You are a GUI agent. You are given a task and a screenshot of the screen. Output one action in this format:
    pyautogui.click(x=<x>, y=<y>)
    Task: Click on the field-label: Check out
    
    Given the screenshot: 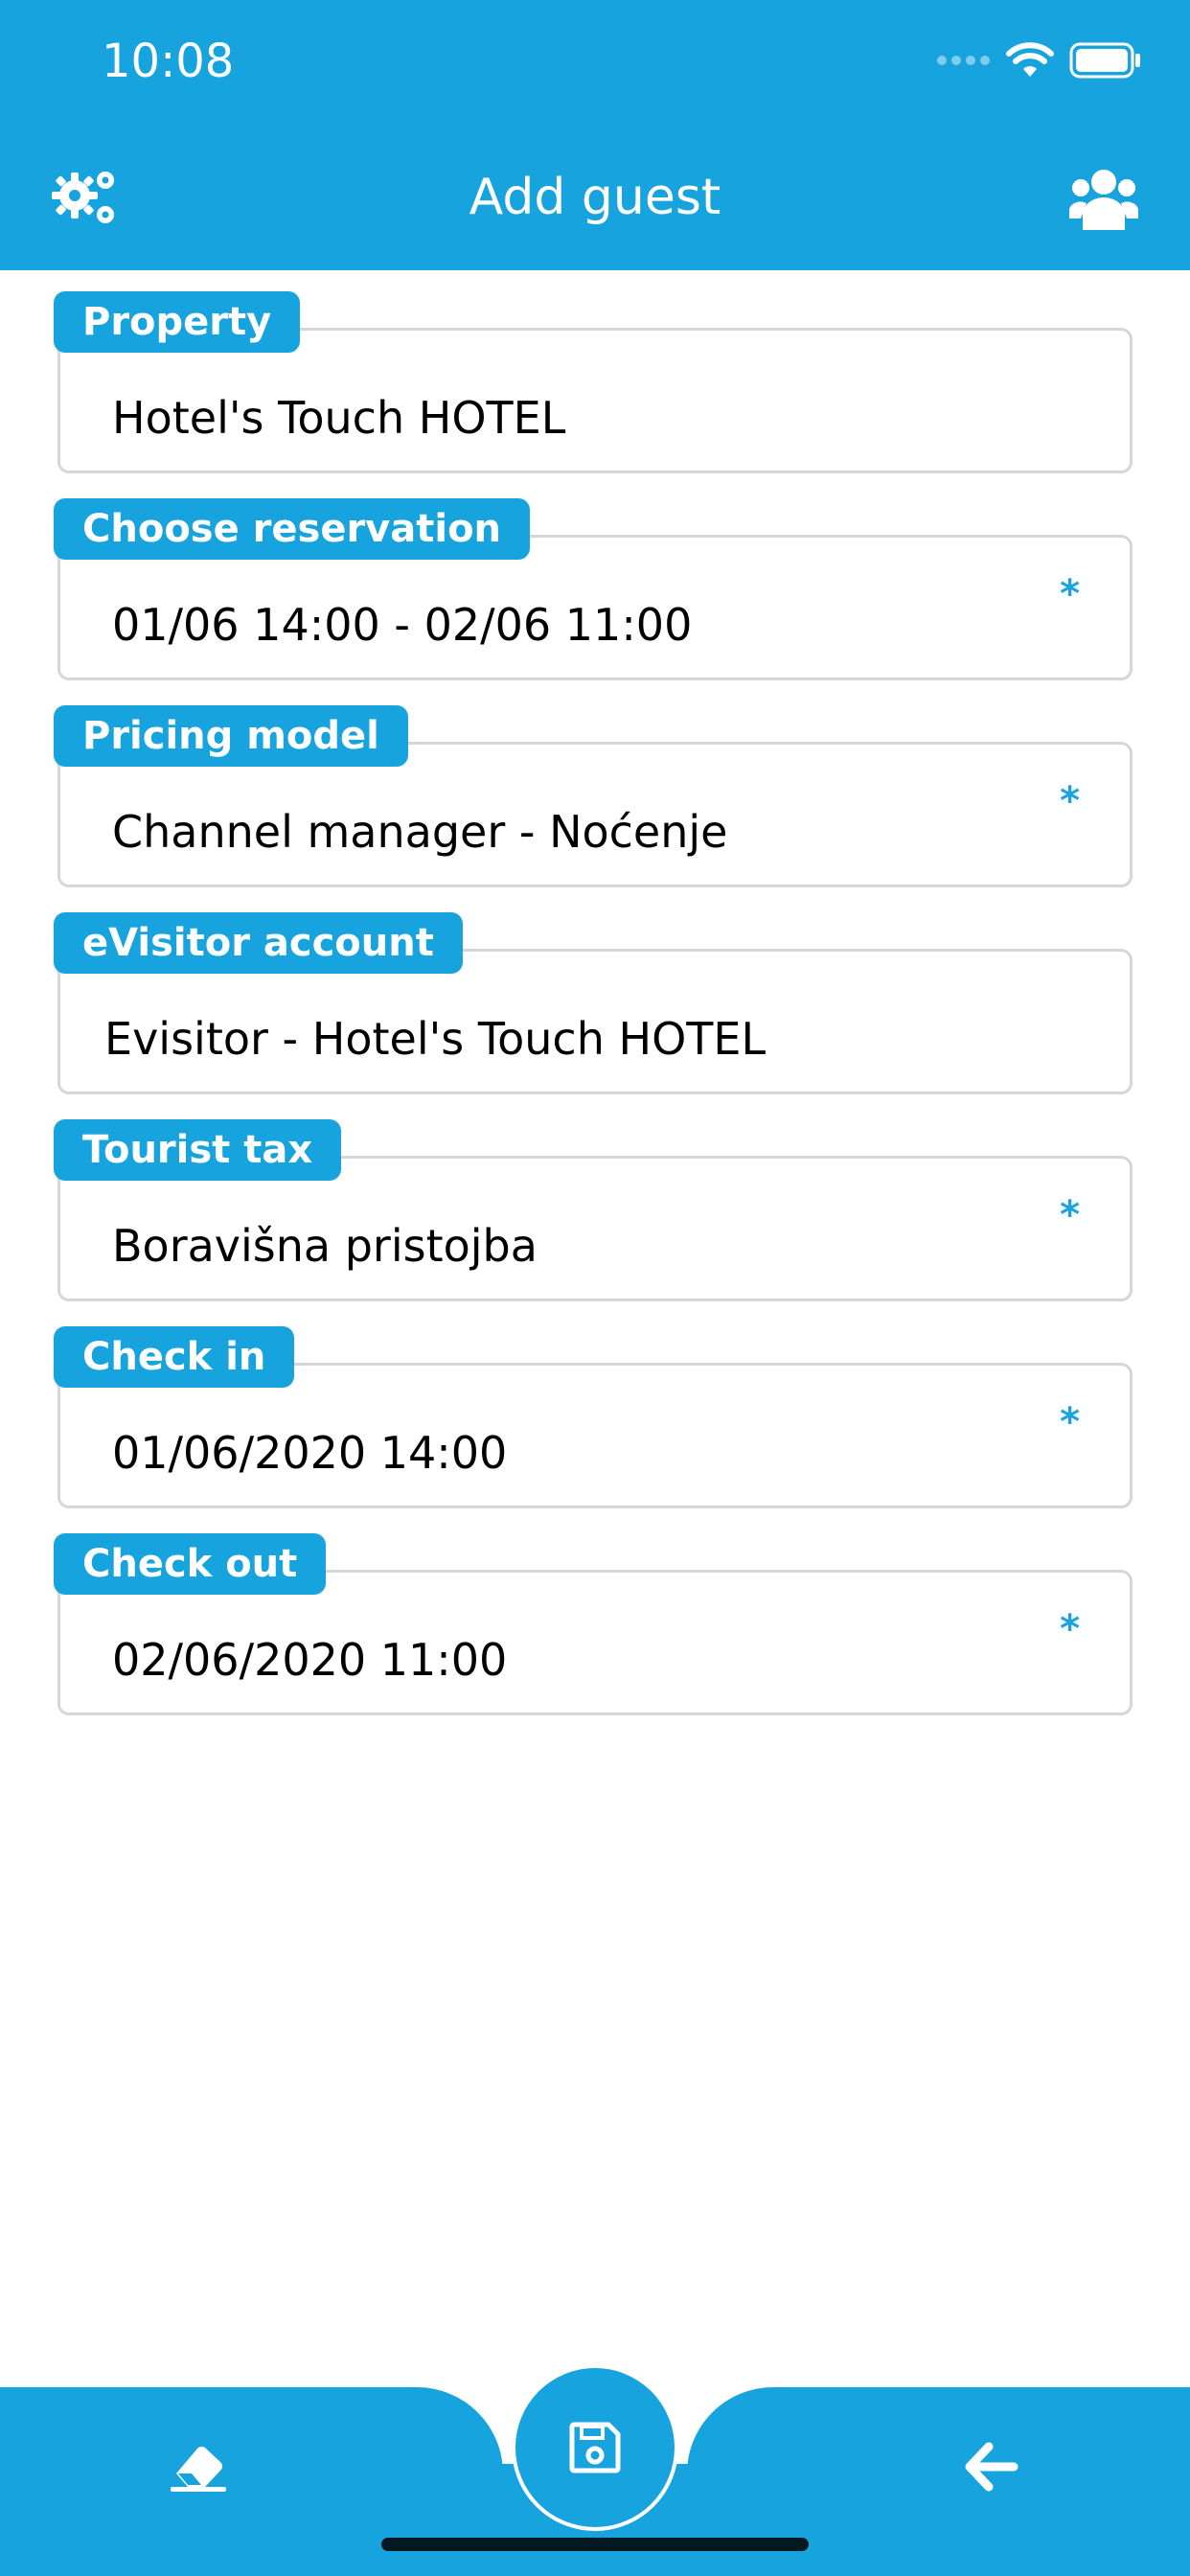 What is the action you would take?
    pyautogui.click(x=191, y=1564)
    